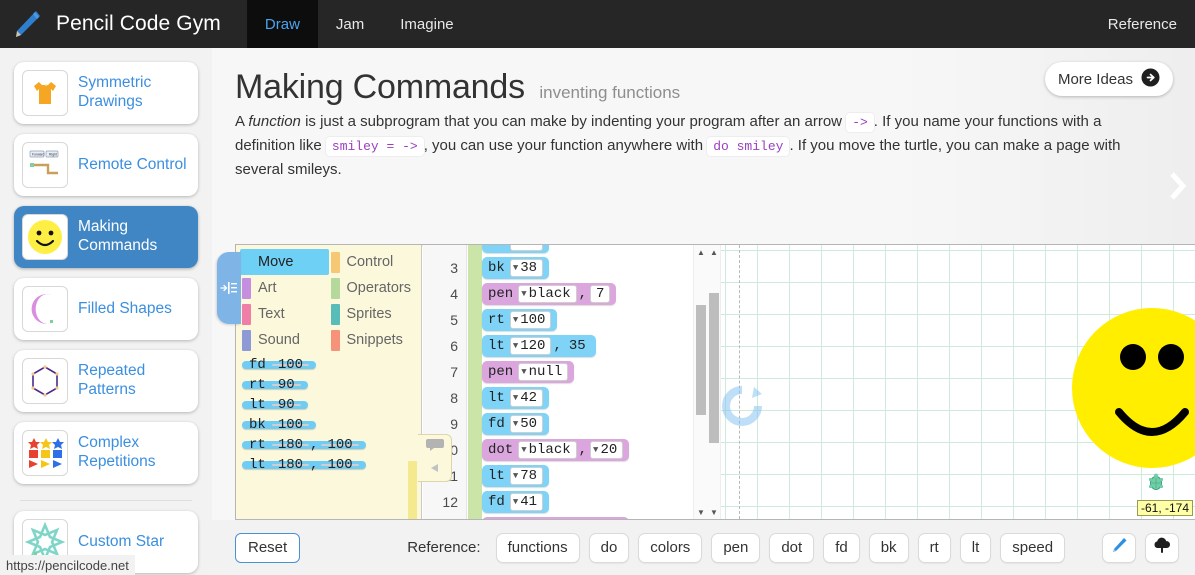  I want to click on reset-button: Reset, so click(268, 547).